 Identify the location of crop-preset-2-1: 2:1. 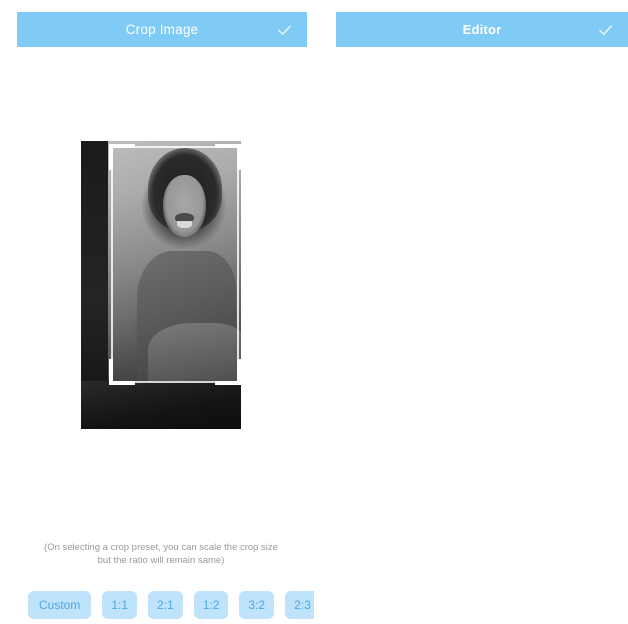
(165, 605).